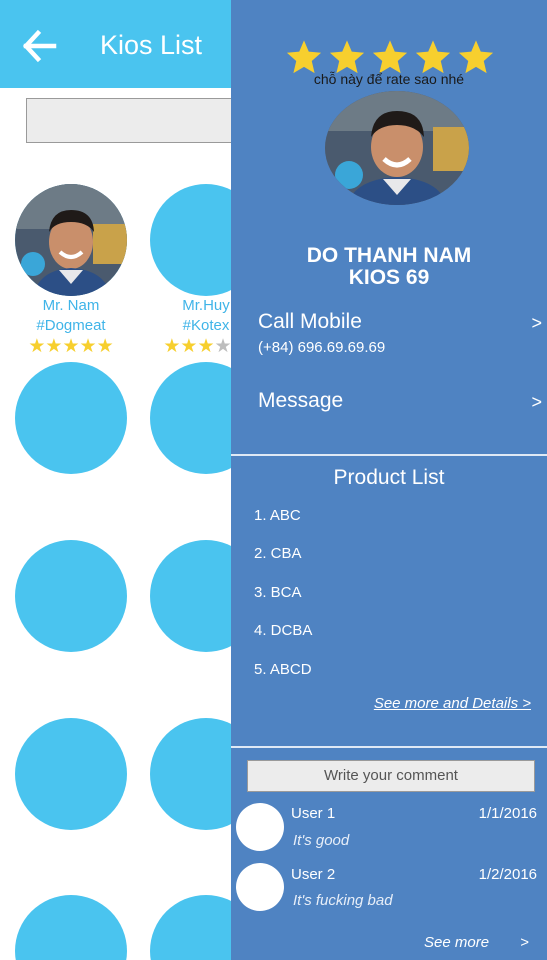 The height and width of the screenshot is (960, 547). What do you see at coordinates (310, 321) in the screenshot?
I see `call-mobile-label: Call Mobile` at bounding box center [310, 321].